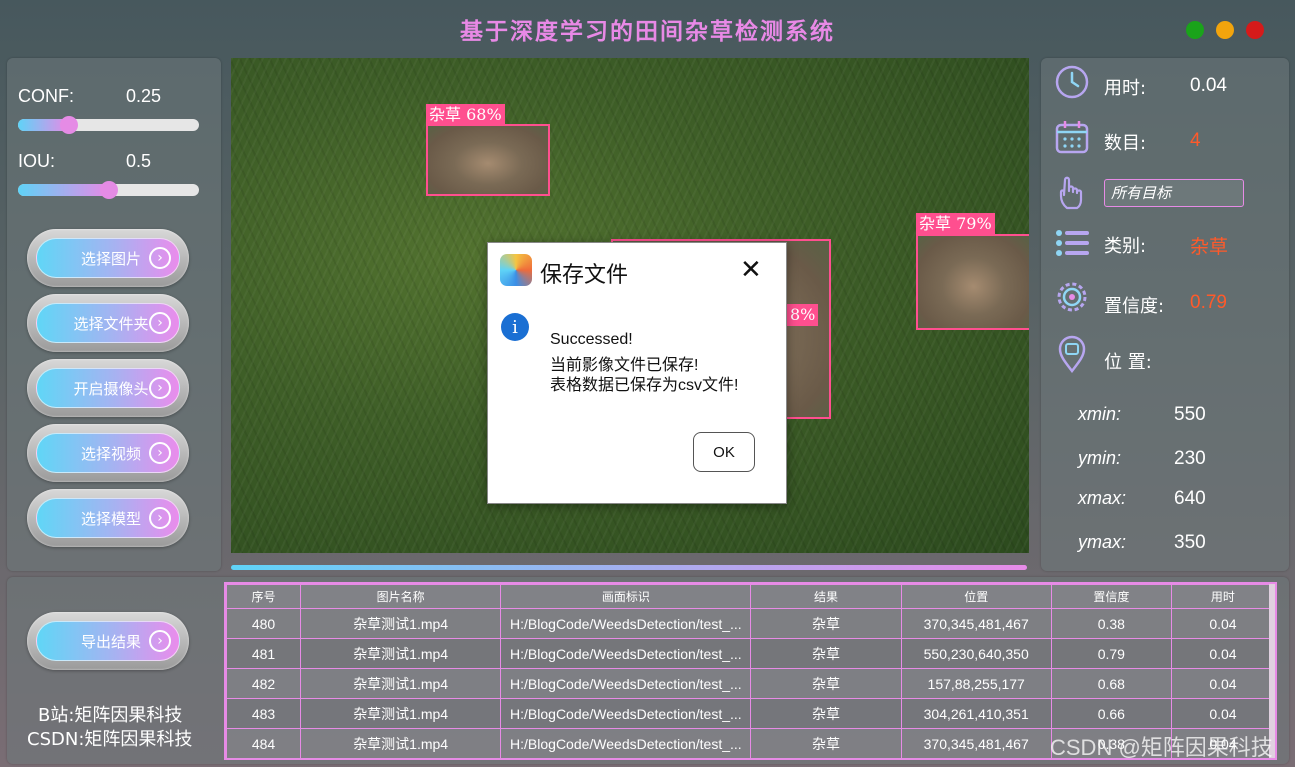 The width and height of the screenshot is (1295, 767). I want to click on table-cell: 0.79, so click(1111, 653).